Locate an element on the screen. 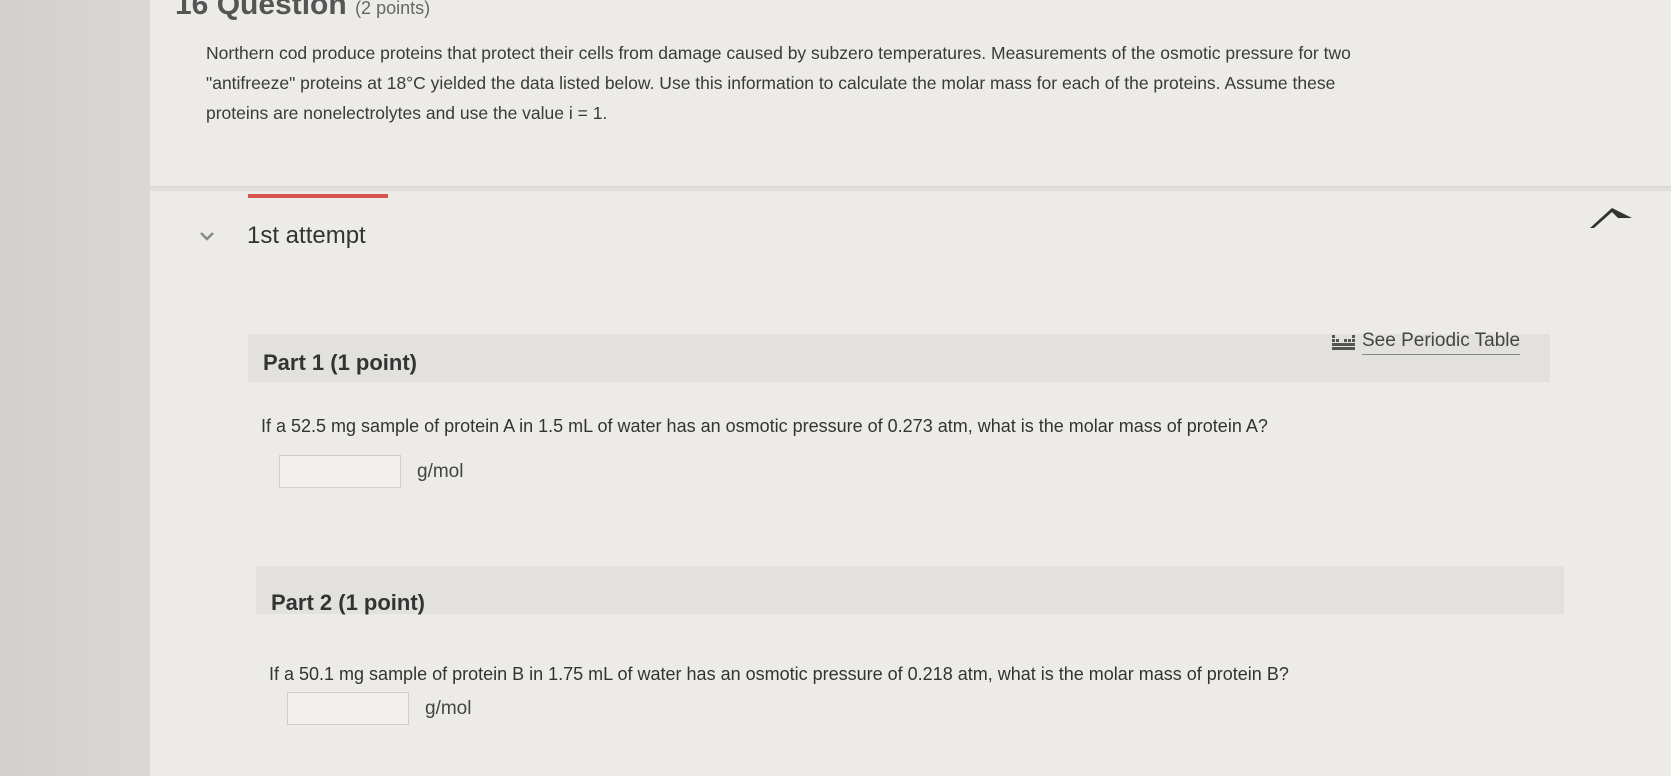  see-periodic-table-link: See Periodic Table is located at coordinates (1426, 342).